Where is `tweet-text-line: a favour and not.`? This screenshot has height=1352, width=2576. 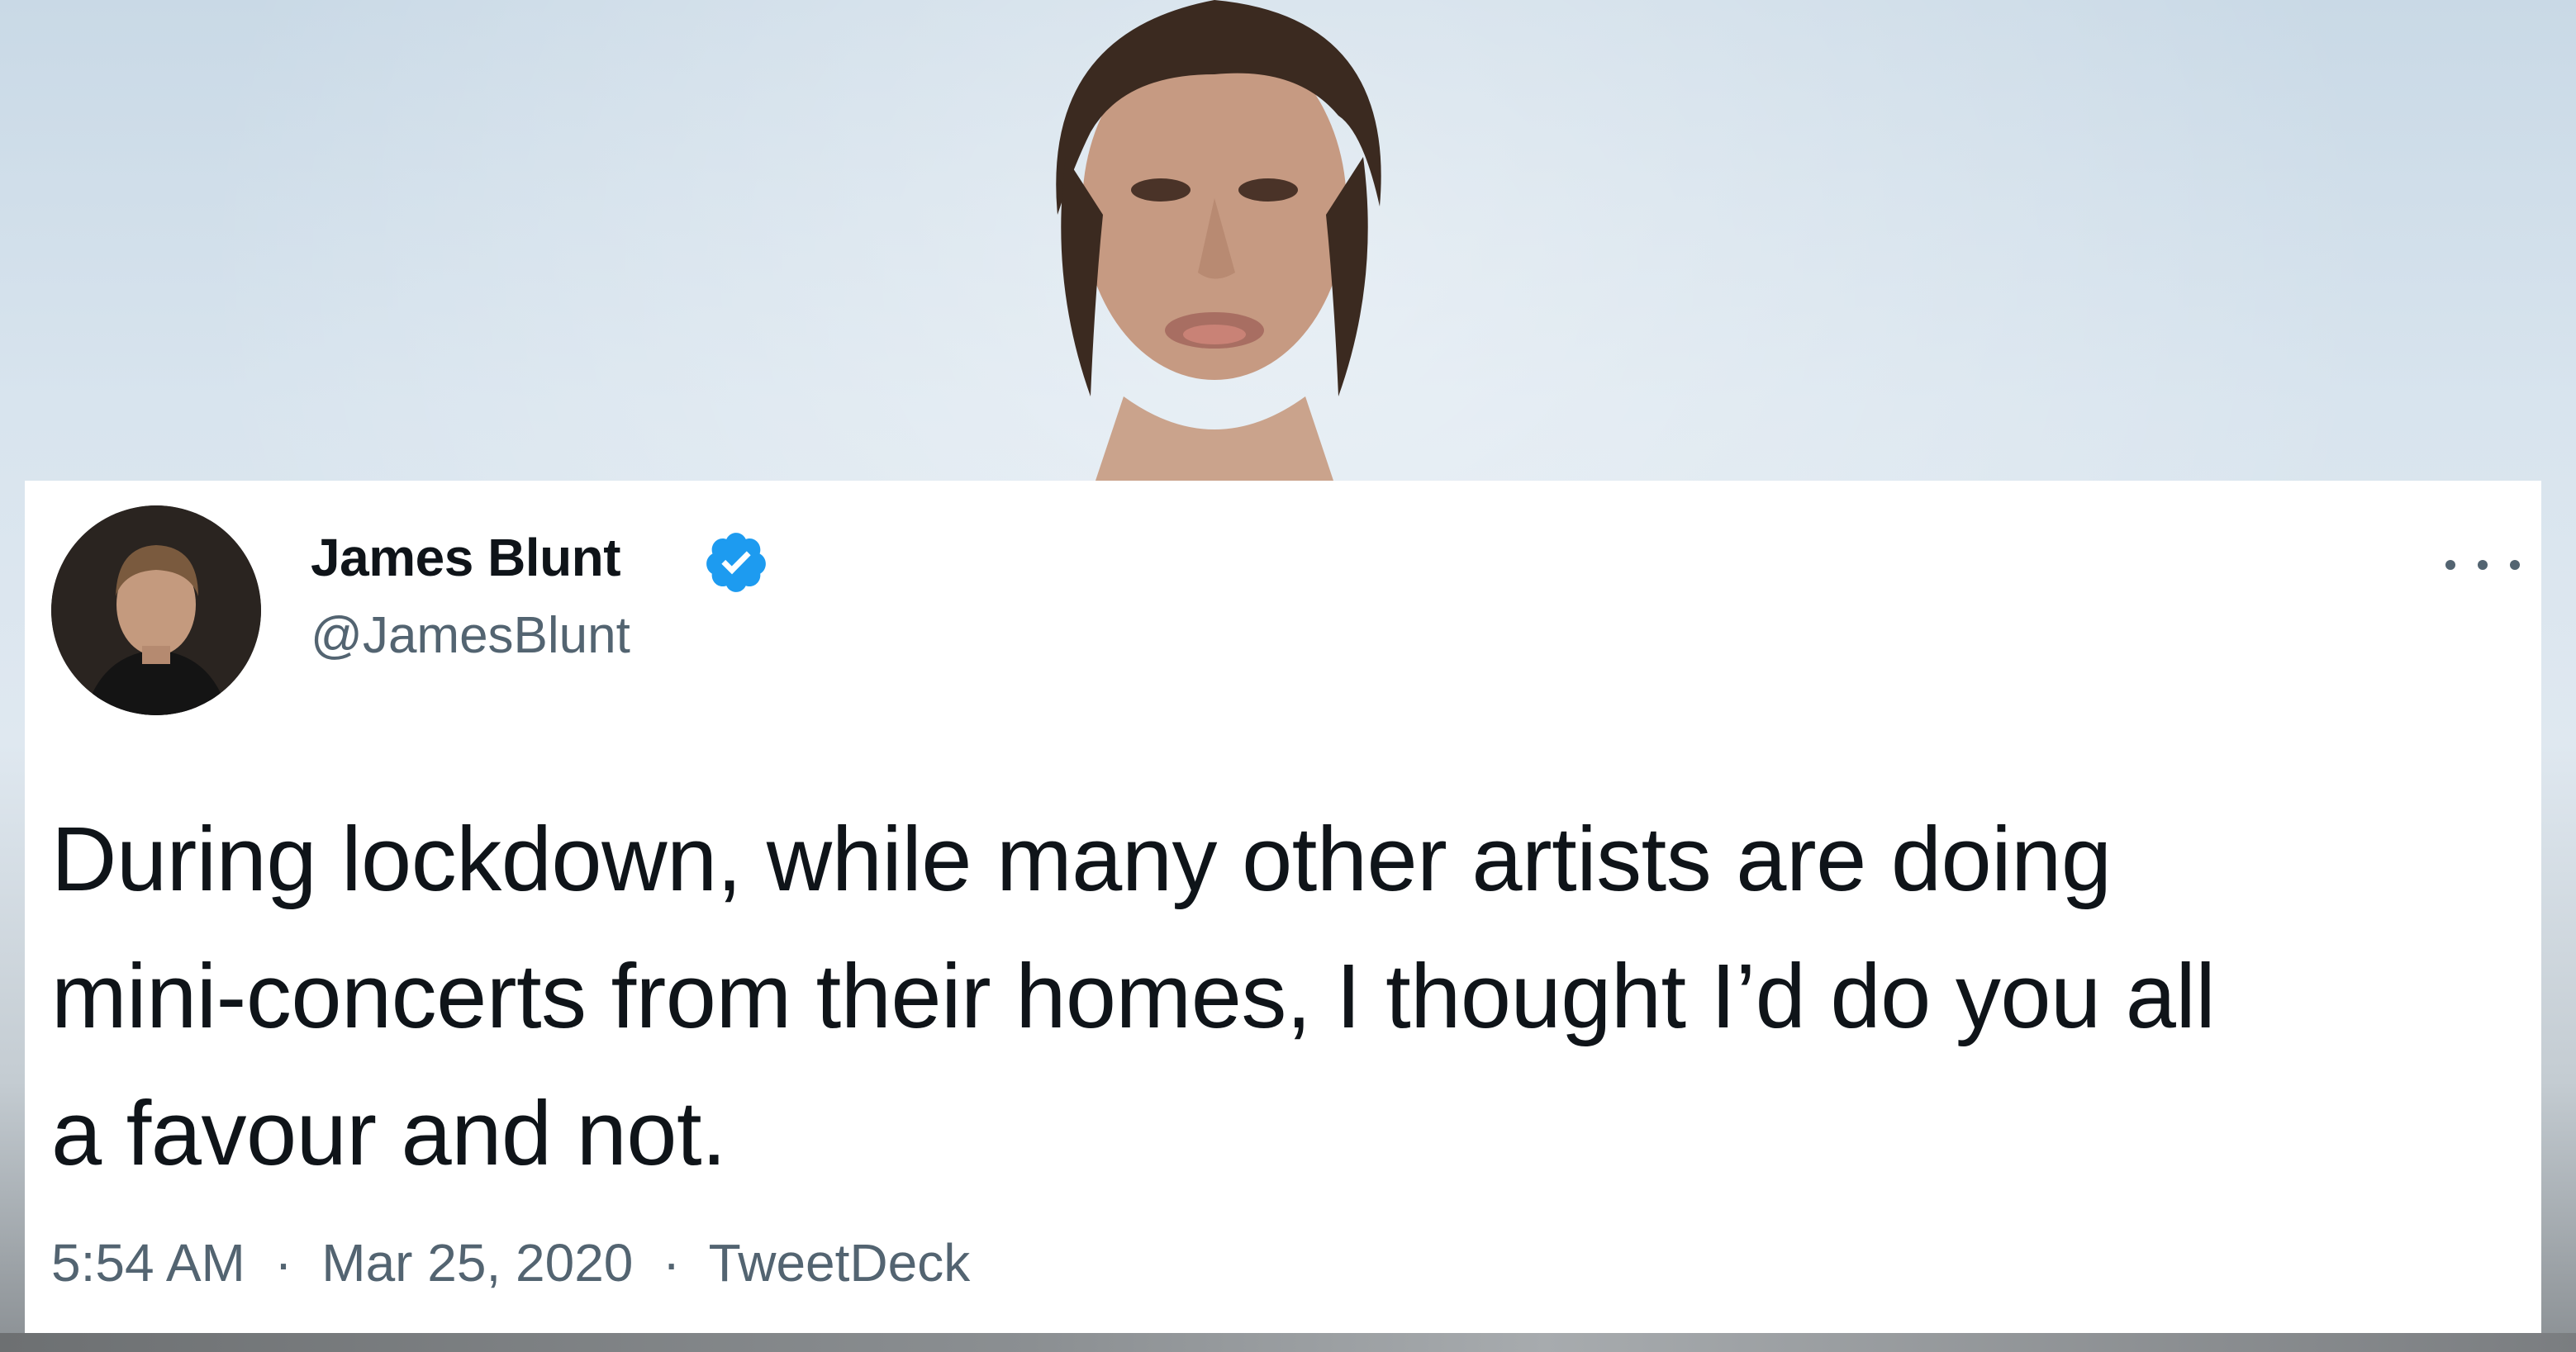
tweet-text-line: a favour and not. is located at coordinates (389, 1134).